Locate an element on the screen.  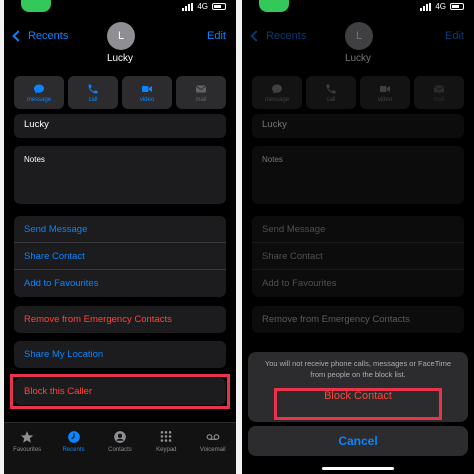
tab-contacts: Contacts is located at coordinates (120, 452).